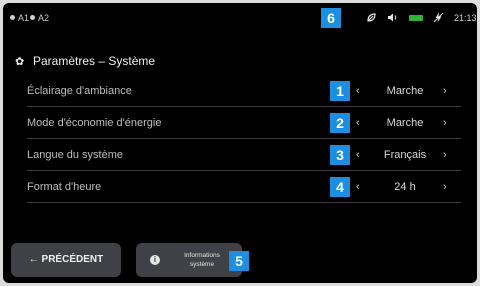  I want to click on setting-row-time-format: Format d'heure 4 ‹ 24 h ›, so click(248, 187).